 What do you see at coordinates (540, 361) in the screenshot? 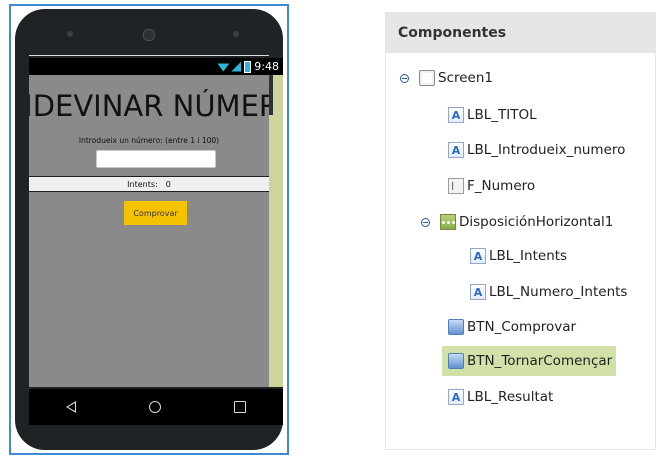
I see `tree-item-label: BTN_TornarComençar` at bounding box center [540, 361].